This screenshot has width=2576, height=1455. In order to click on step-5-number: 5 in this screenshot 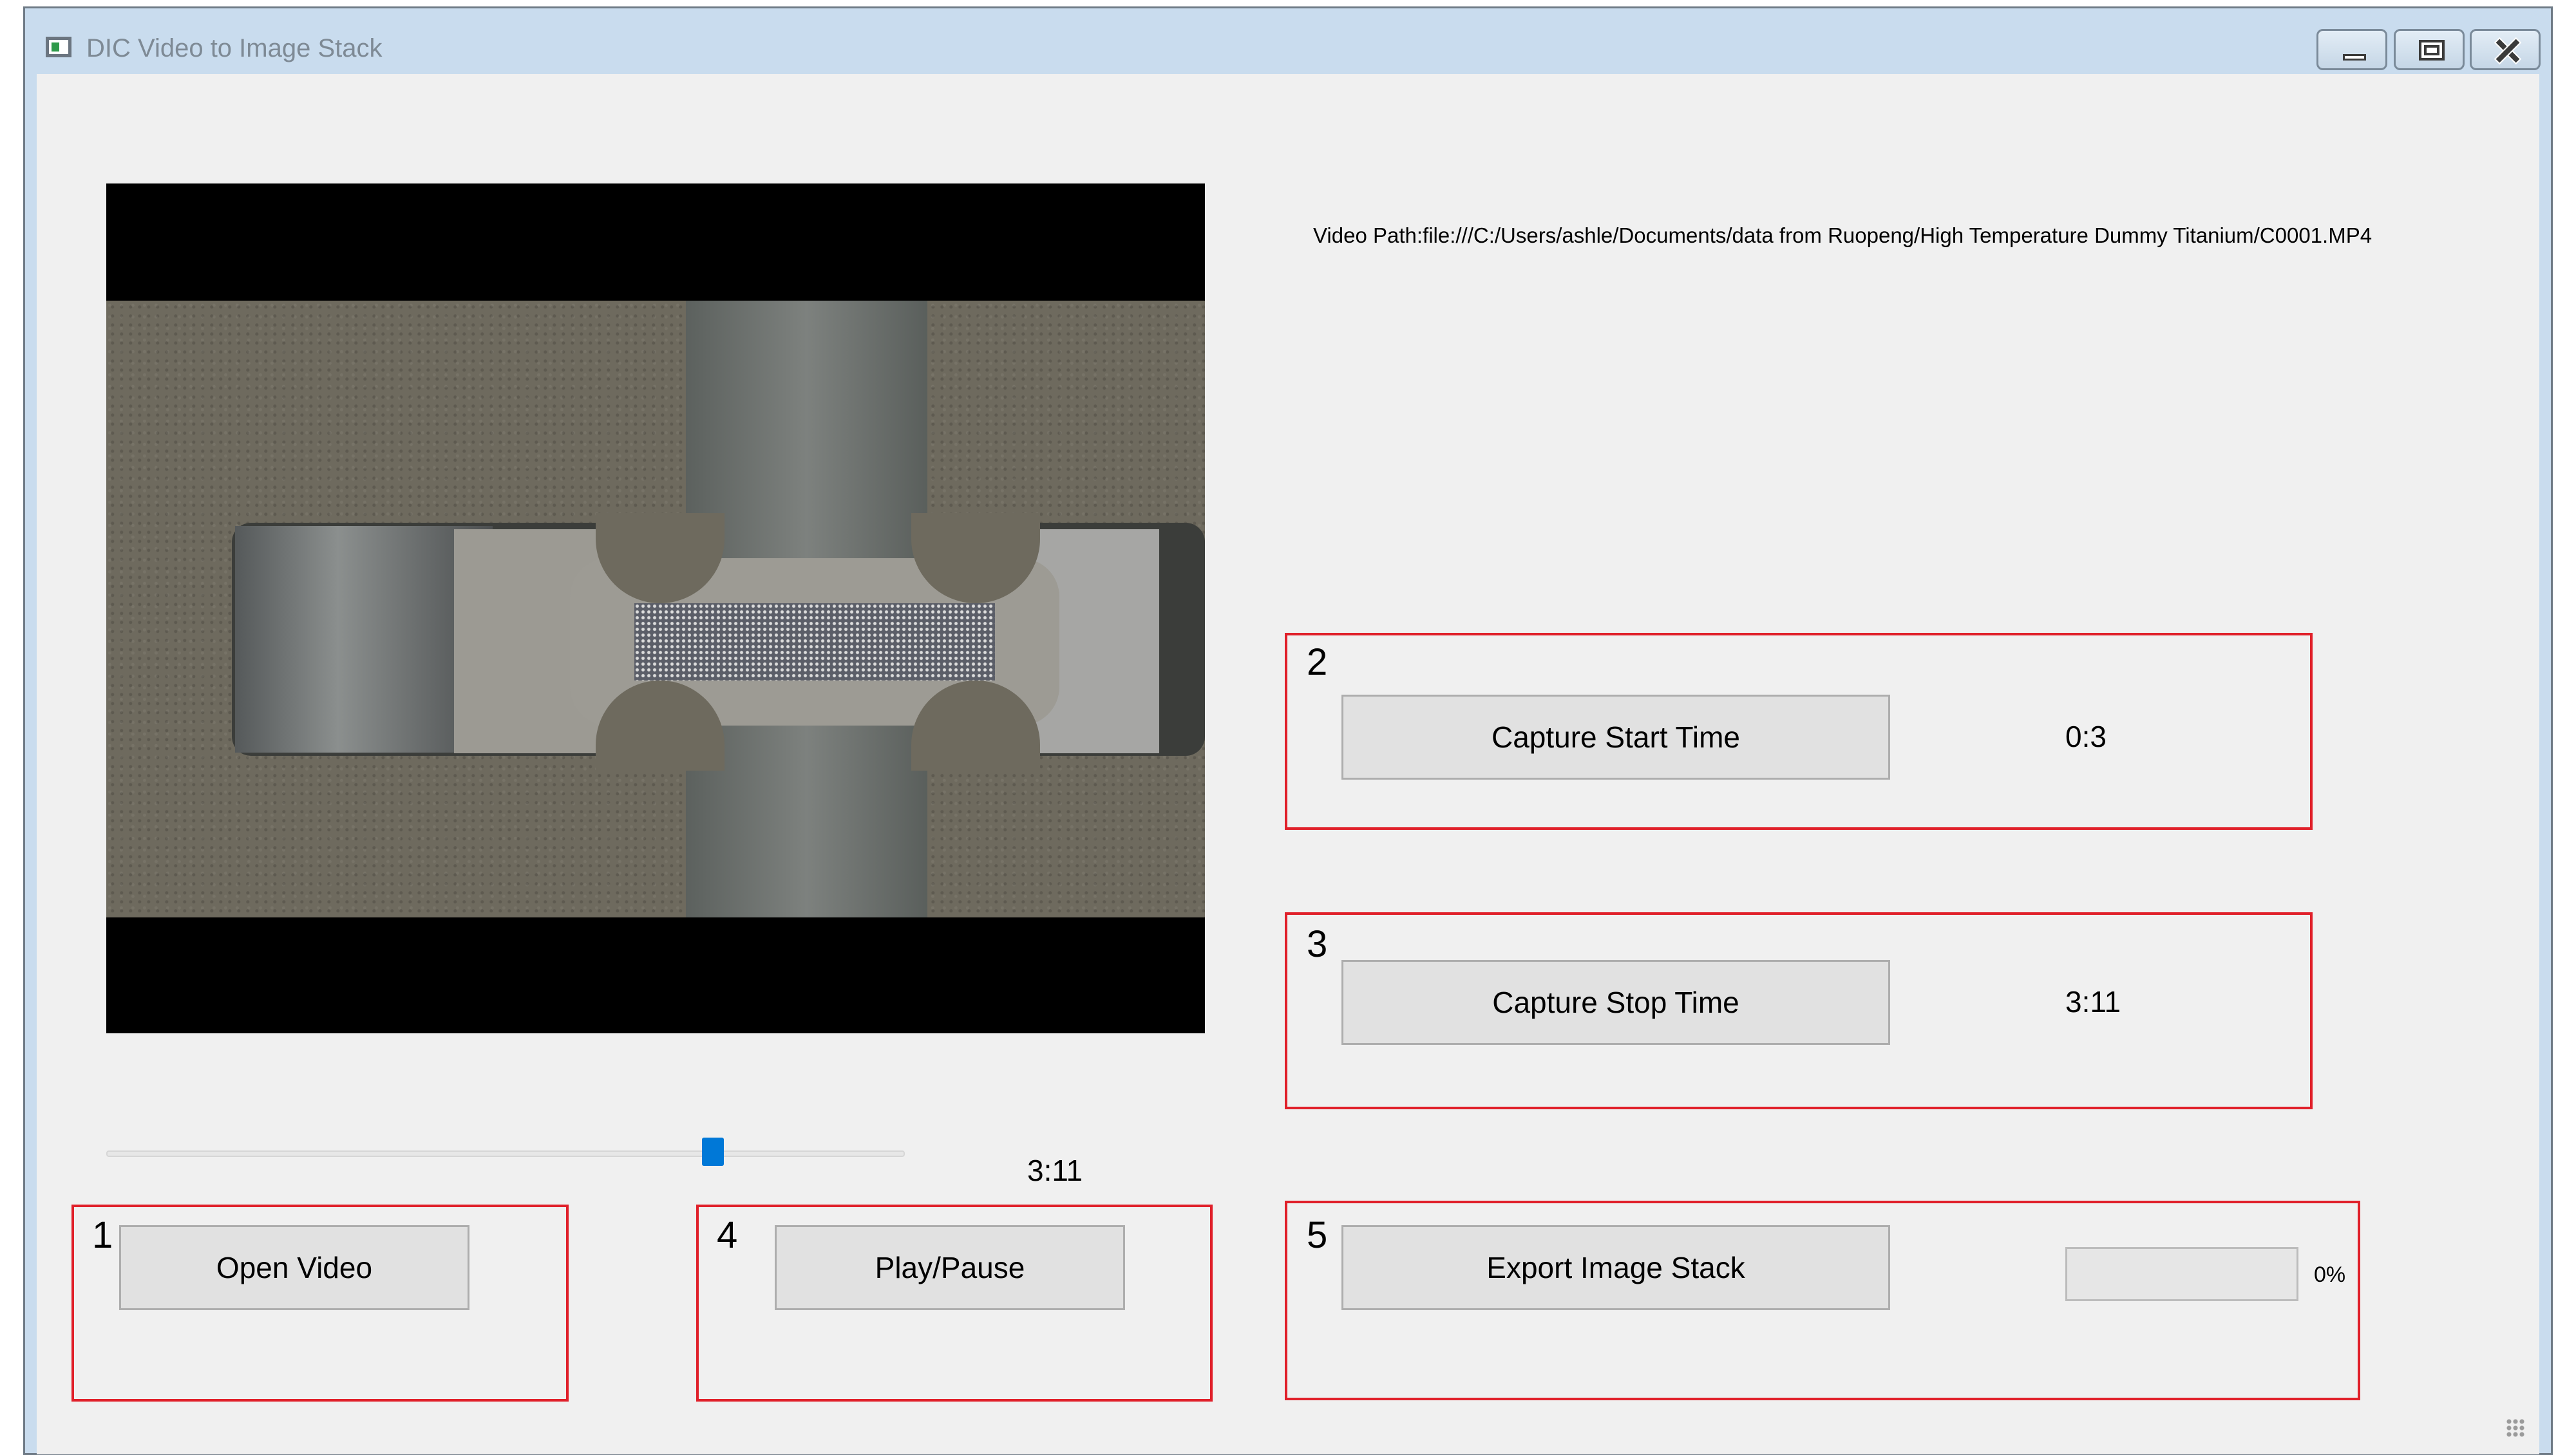, I will do `click(1318, 1235)`.